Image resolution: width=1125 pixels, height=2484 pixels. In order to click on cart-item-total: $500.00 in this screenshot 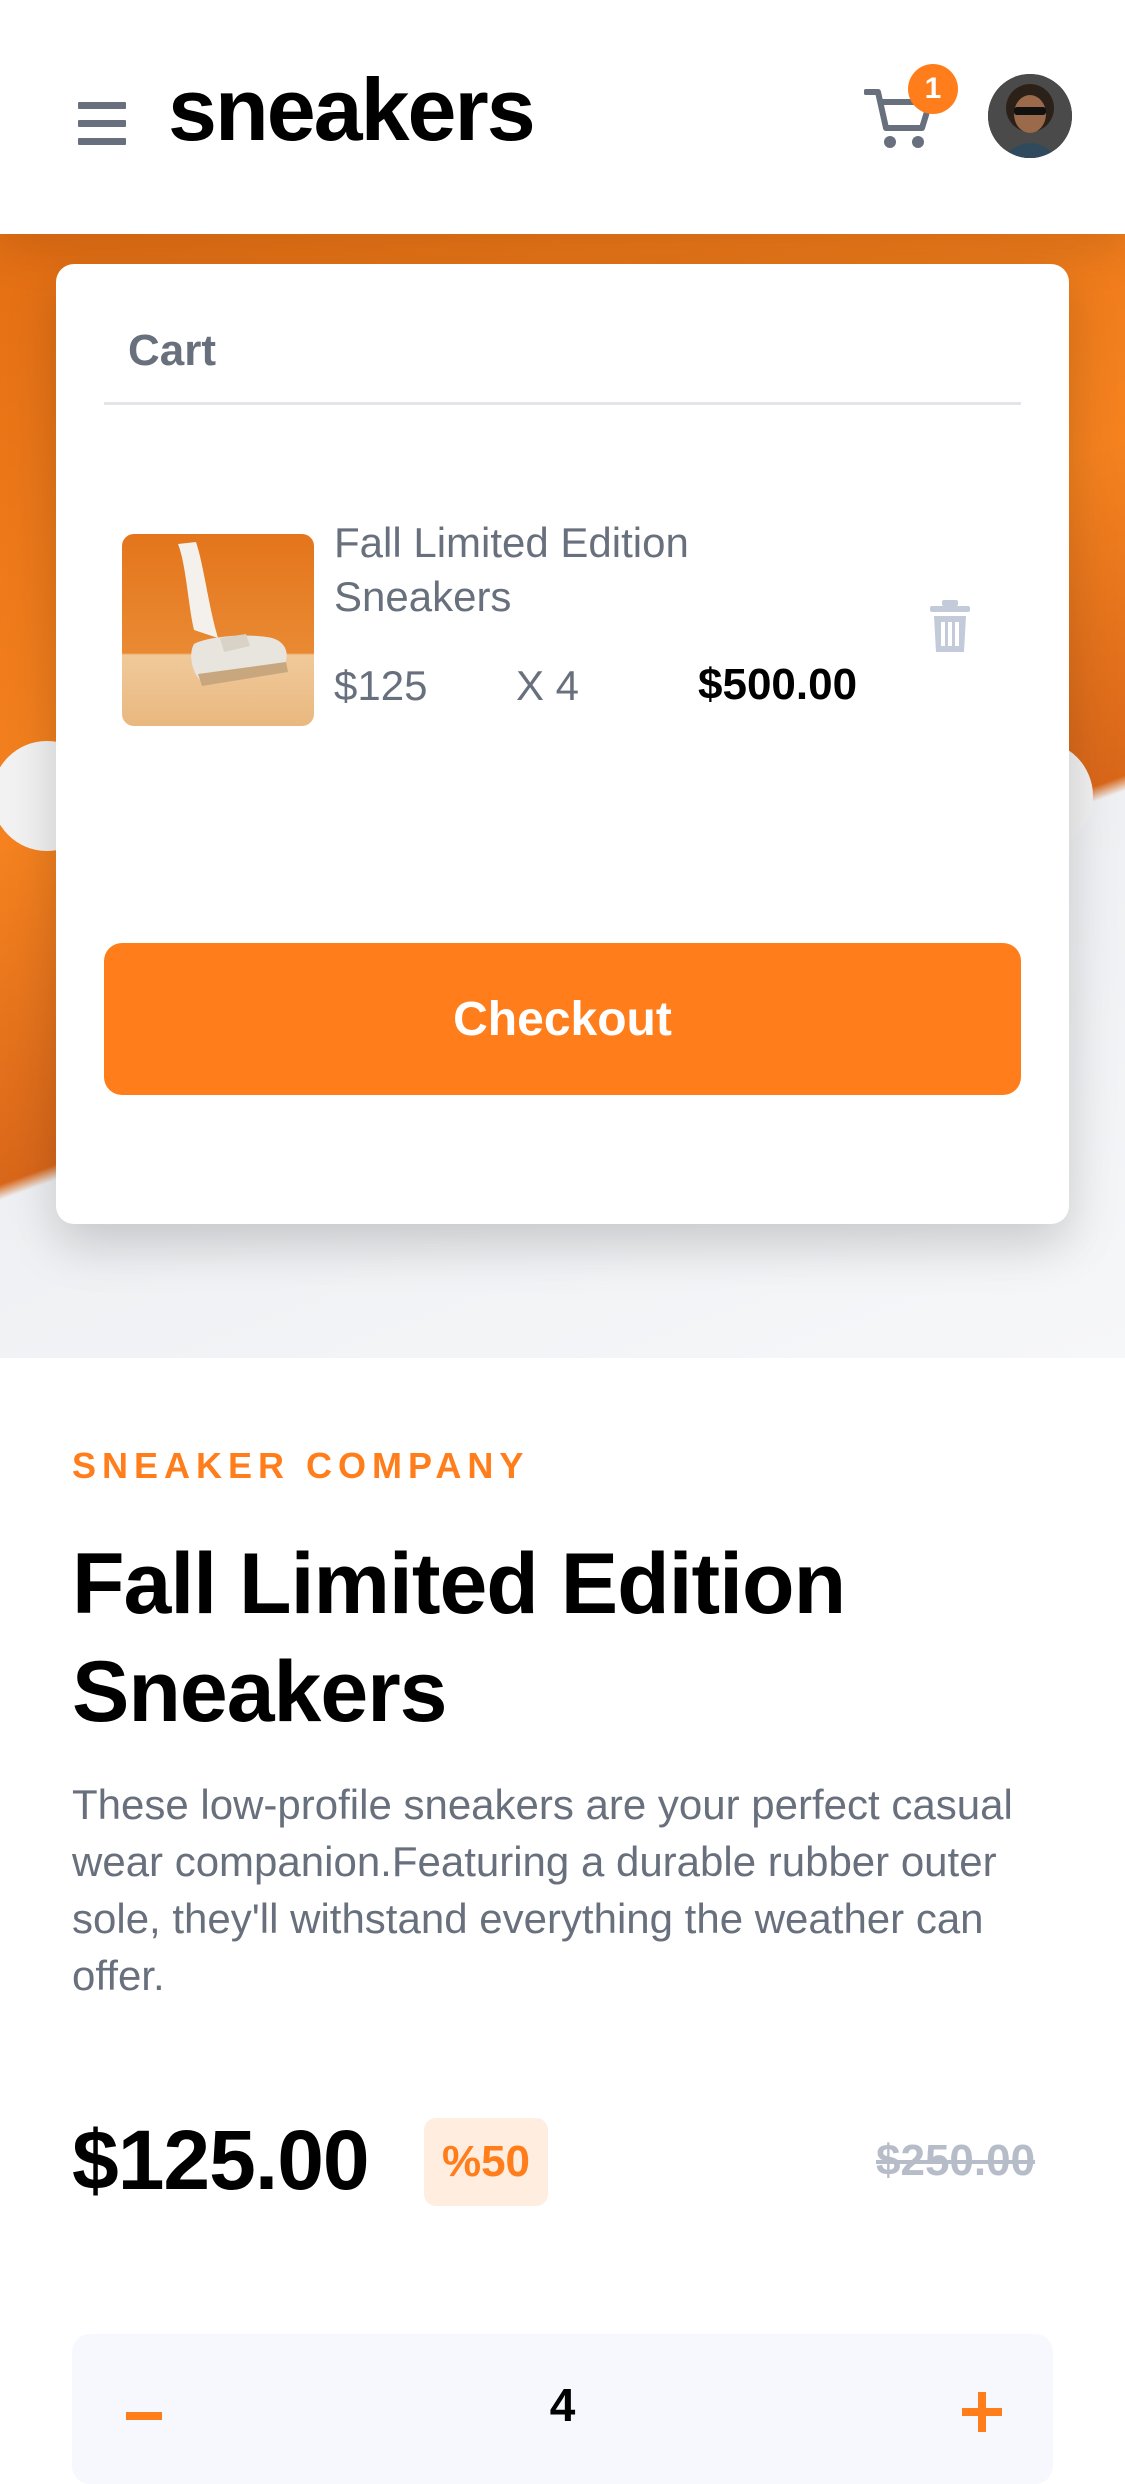, I will do `click(778, 684)`.